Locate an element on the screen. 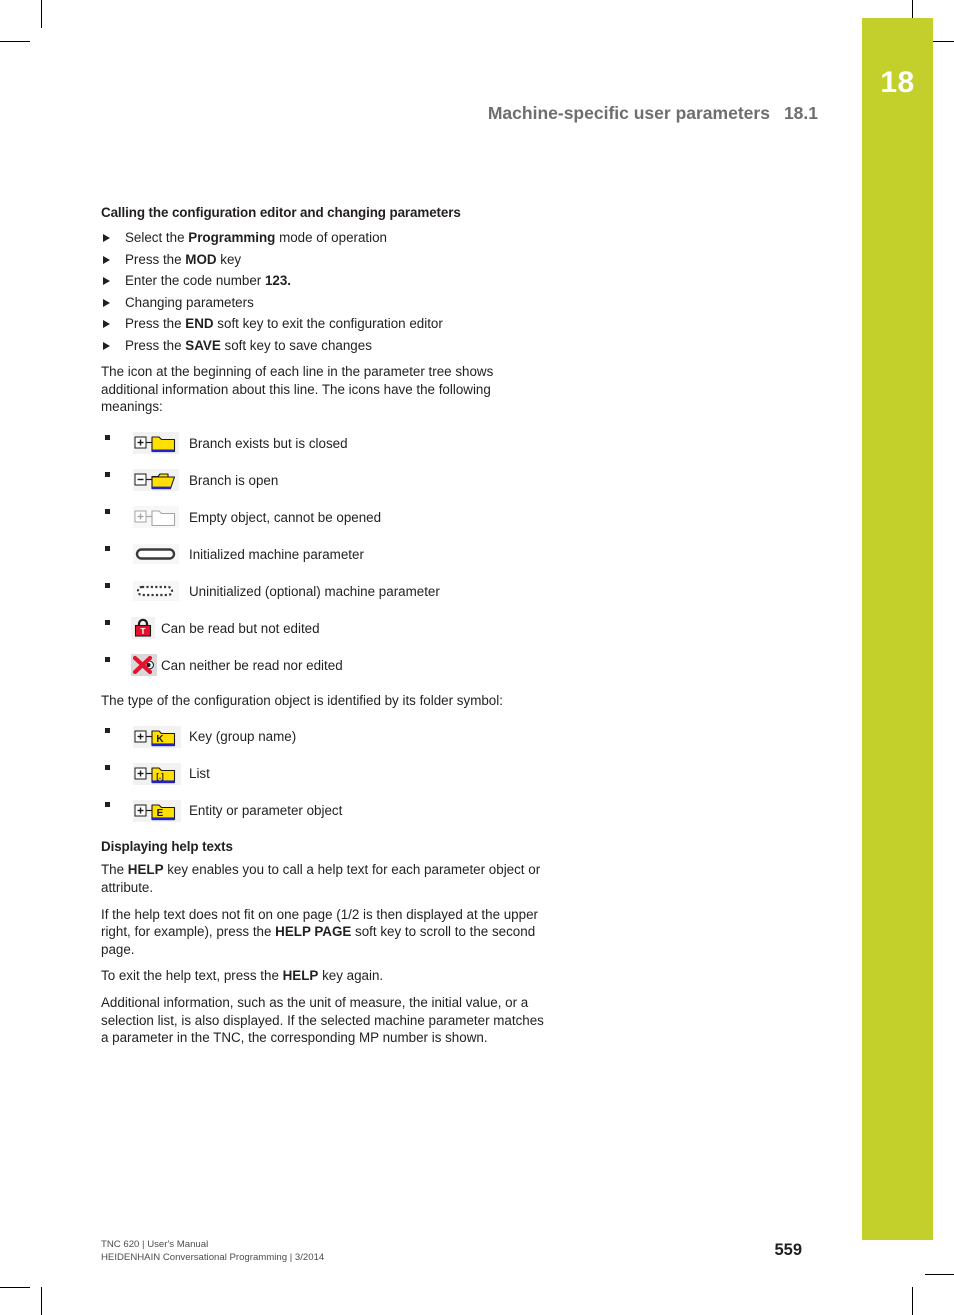  footer-line-1: TNC 620 | User's Manual is located at coordinates (155, 1244).